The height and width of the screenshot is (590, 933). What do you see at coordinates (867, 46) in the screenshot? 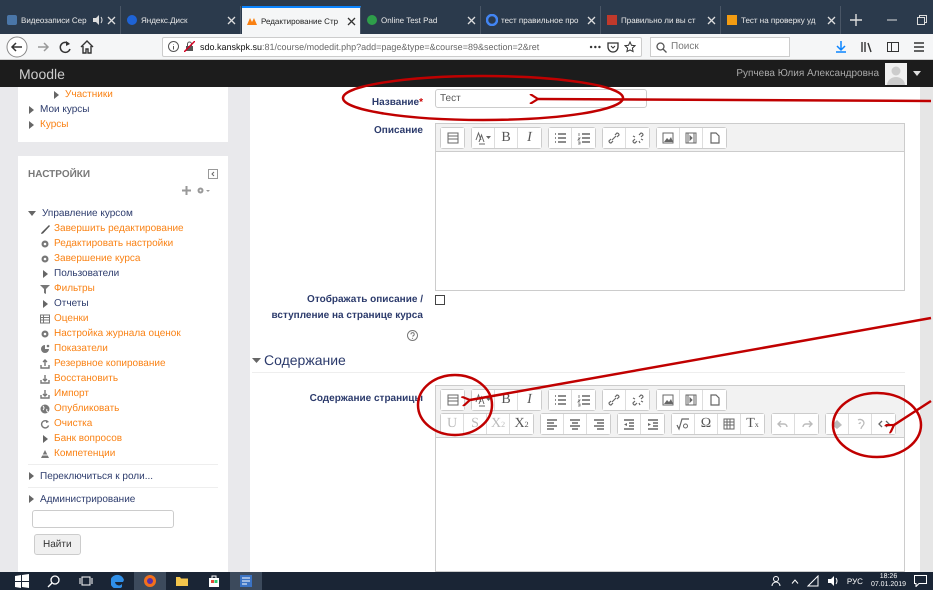
I see `library-icon` at bounding box center [867, 46].